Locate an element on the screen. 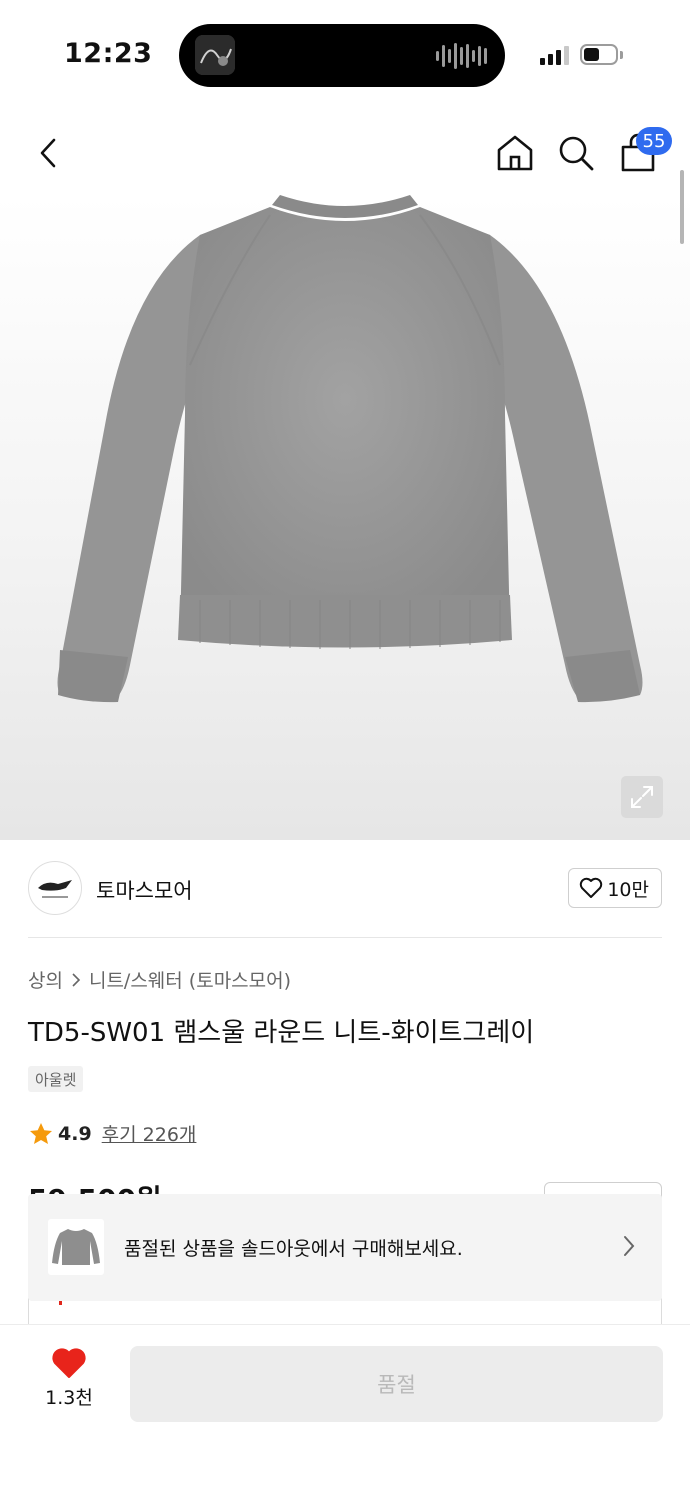 The height and width of the screenshot is (1500, 690). soldout-banner: 품절된 상품을 솔드아웃에서 구매해보세요. is located at coordinates (345, 1247).